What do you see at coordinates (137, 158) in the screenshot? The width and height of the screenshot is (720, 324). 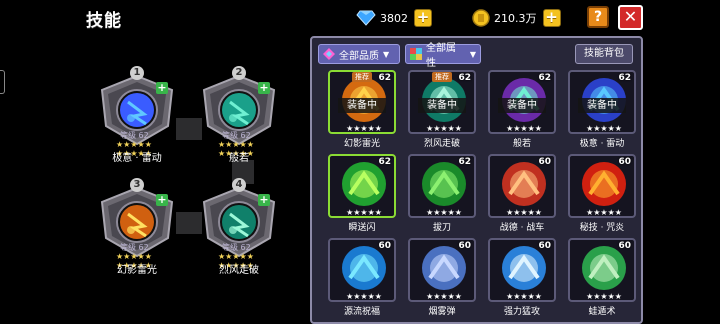 I see `slot-skill-name: 极意 · 雷动` at bounding box center [137, 158].